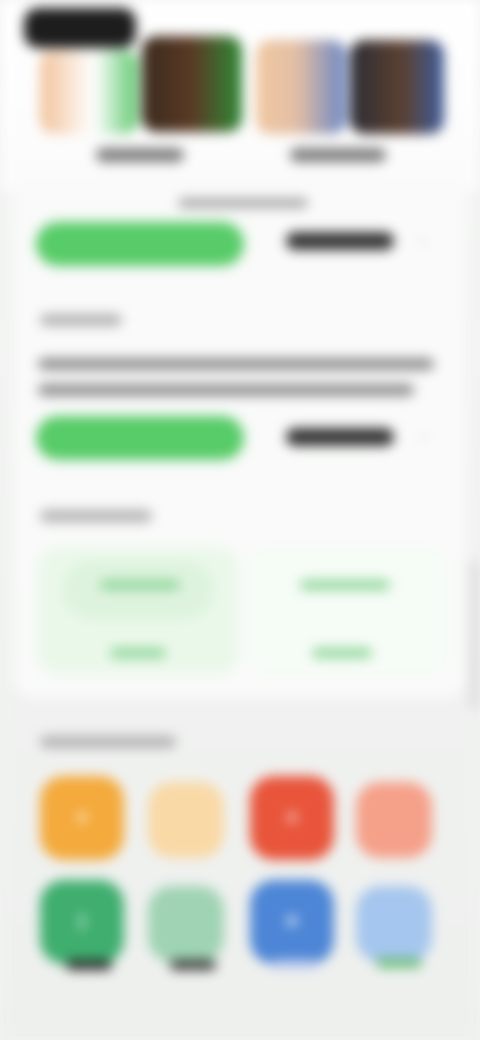  I want to click on app-peach-icon, so click(186, 820).